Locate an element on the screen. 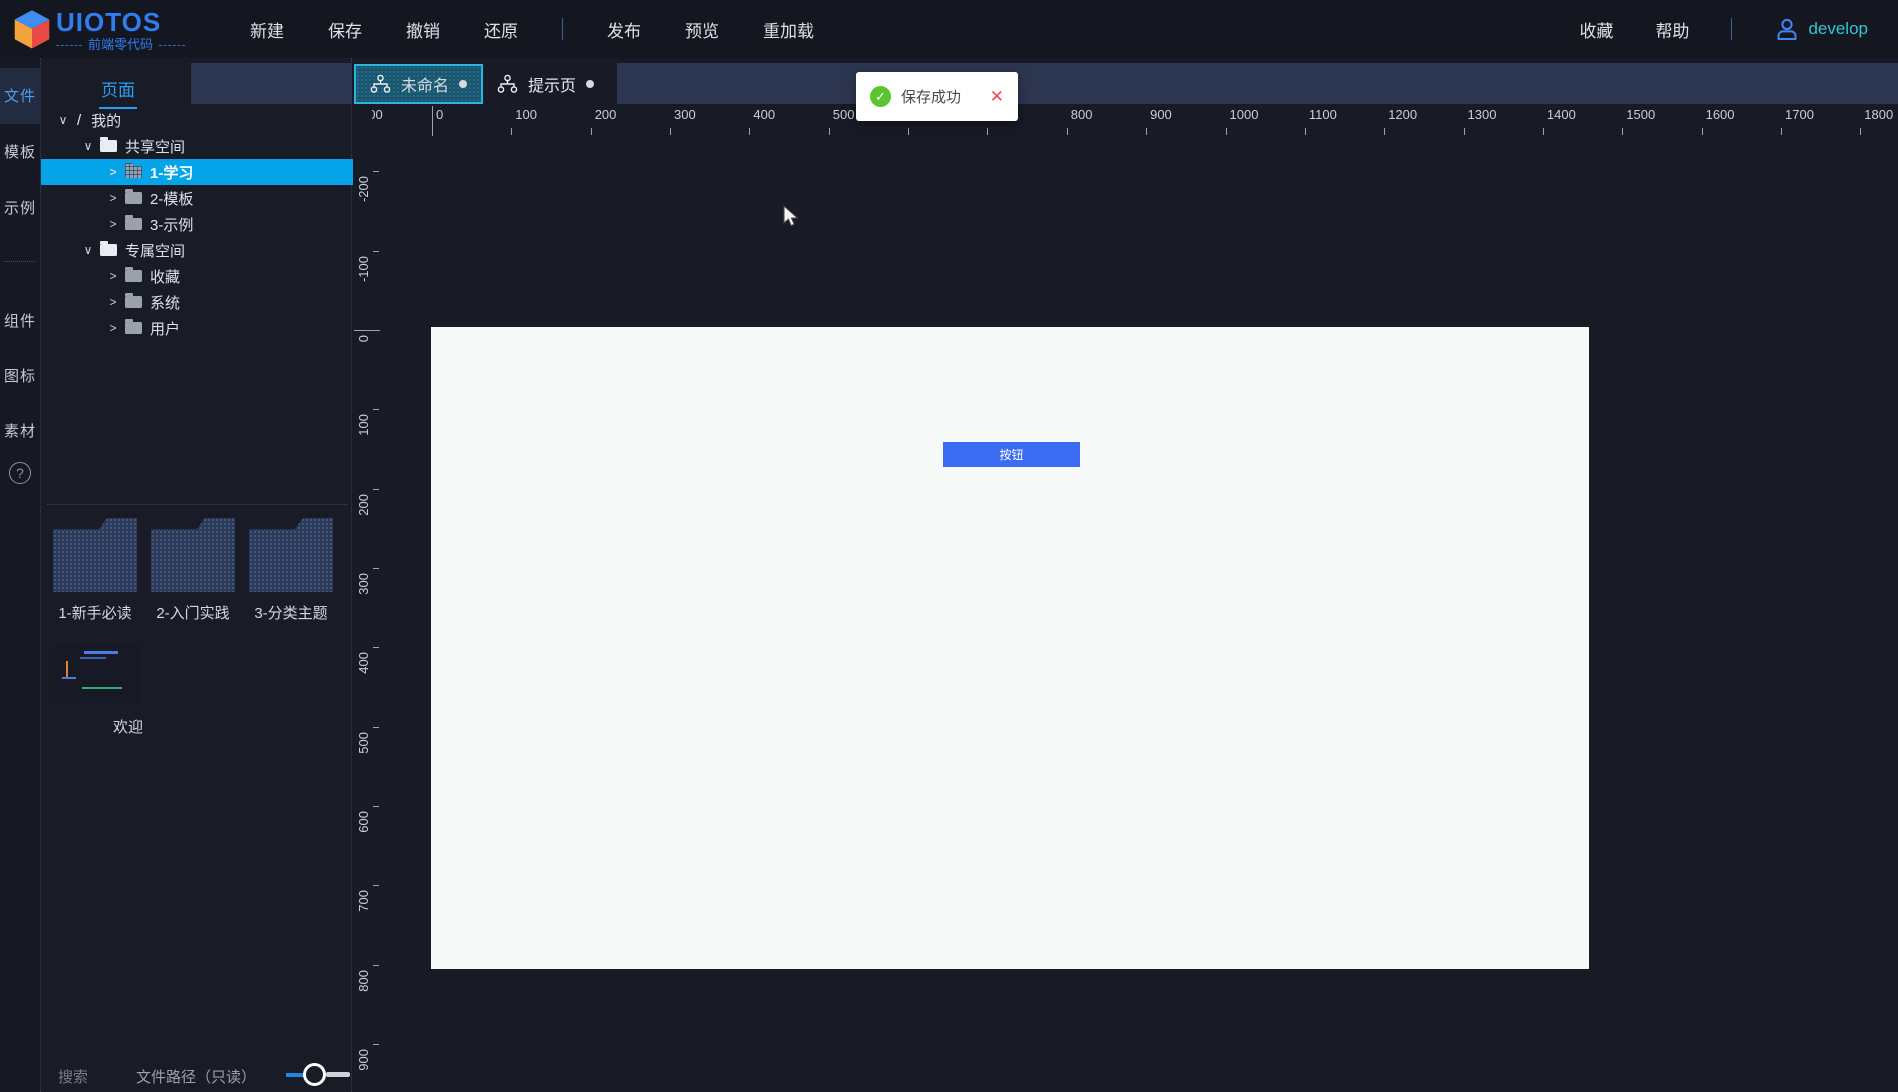 This screenshot has height=1092, width=1898. ruler-label: 600 is located at coordinates (363, 822).